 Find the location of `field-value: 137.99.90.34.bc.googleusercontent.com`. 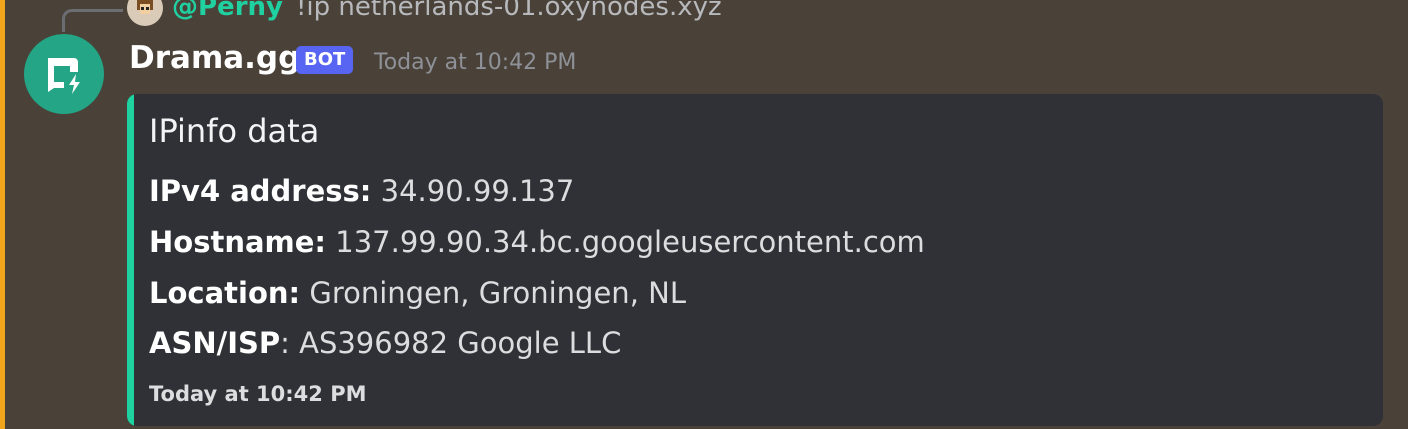

field-value: 137.99.90.34.bc.googleusercontent.com is located at coordinates (625, 242).